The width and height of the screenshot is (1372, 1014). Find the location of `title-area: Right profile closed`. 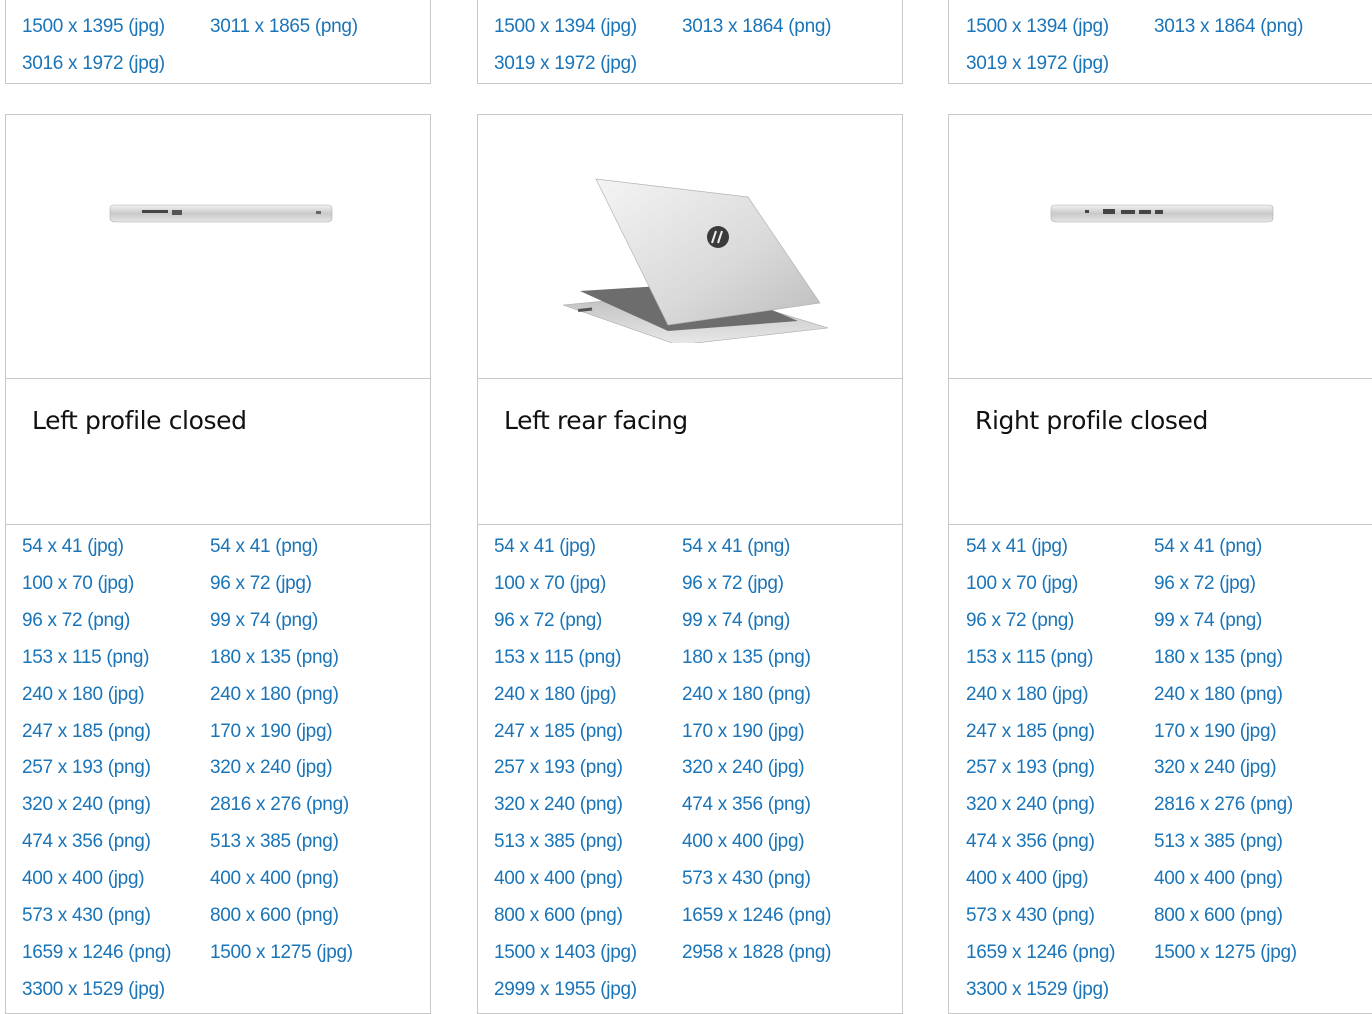

title-area: Right profile closed is located at coordinates (1160, 451).